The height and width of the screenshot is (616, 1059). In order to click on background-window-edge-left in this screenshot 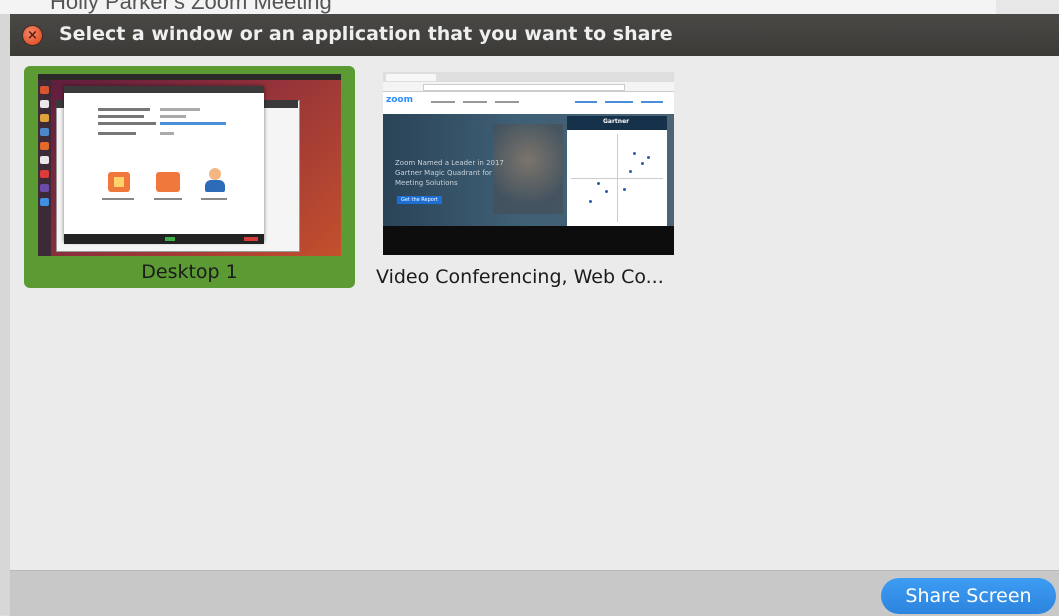, I will do `click(5, 314)`.